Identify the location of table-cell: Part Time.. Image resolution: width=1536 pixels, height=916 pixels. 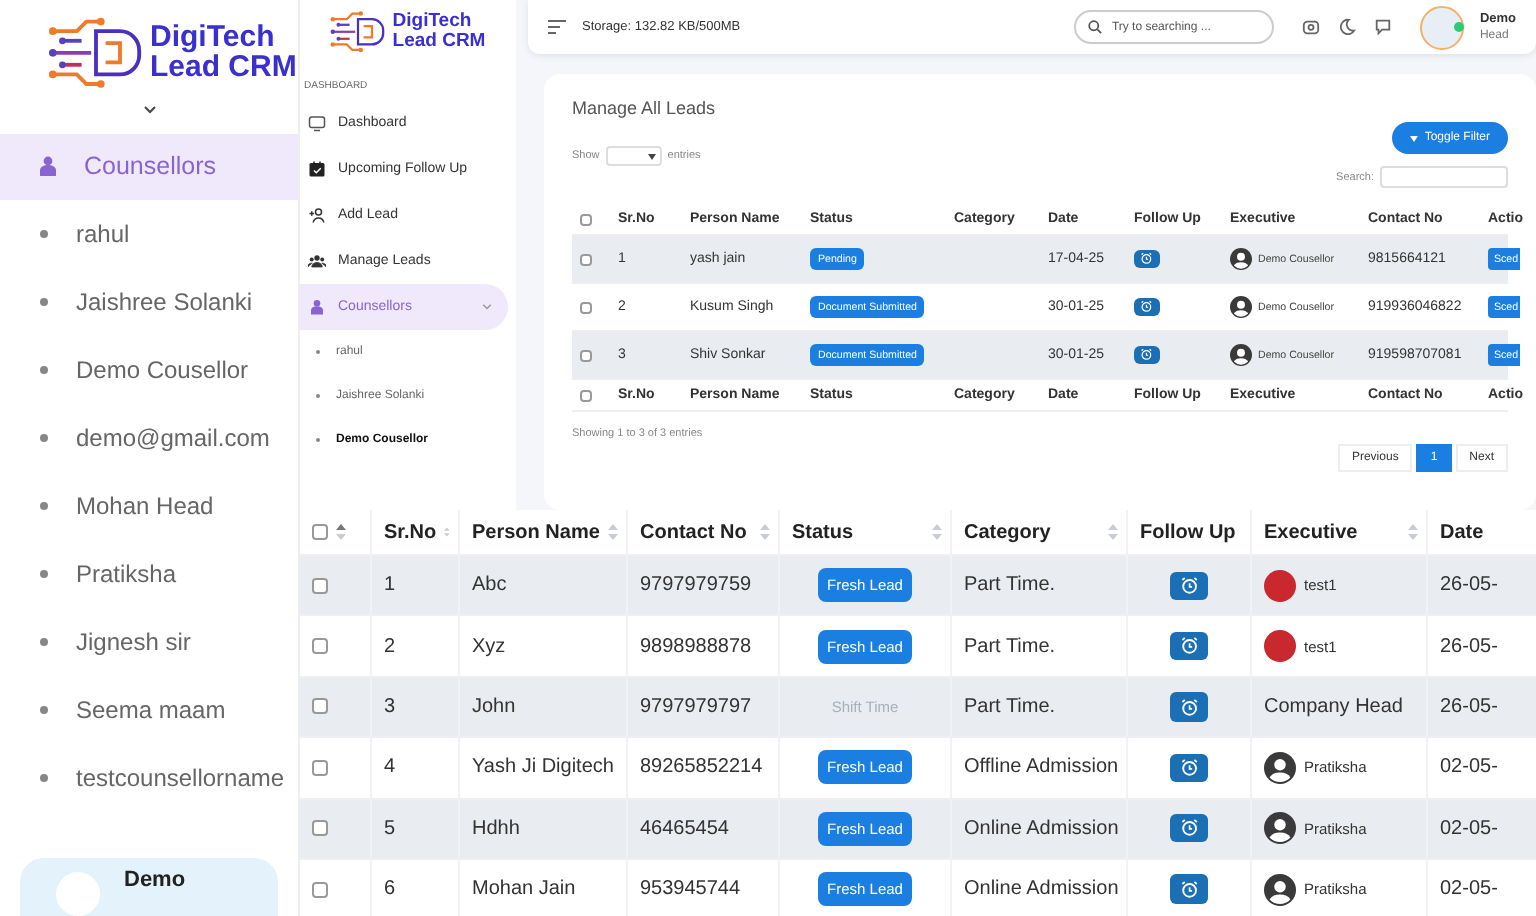
(1010, 706).